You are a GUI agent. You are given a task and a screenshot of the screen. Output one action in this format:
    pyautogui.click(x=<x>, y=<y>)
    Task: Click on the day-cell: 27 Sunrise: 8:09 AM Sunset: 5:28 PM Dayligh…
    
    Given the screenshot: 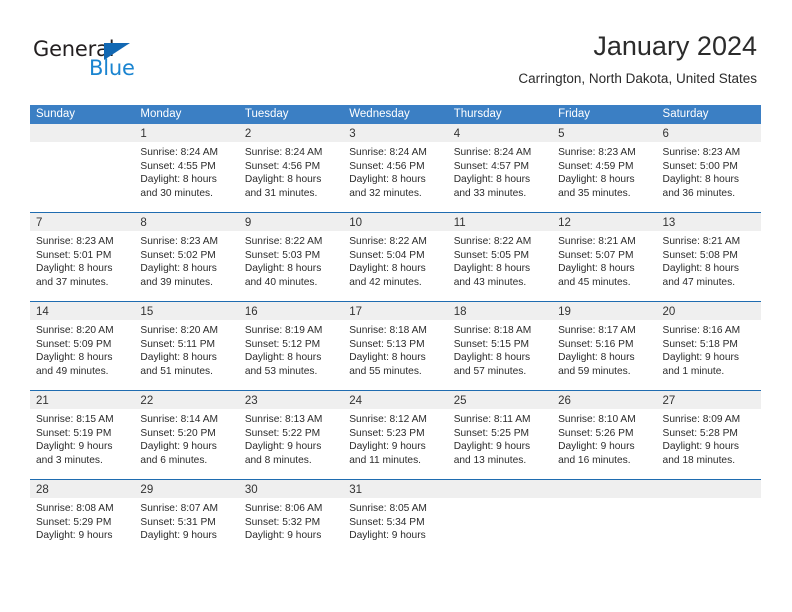 What is the action you would take?
    pyautogui.click(x=708, y=435)
    